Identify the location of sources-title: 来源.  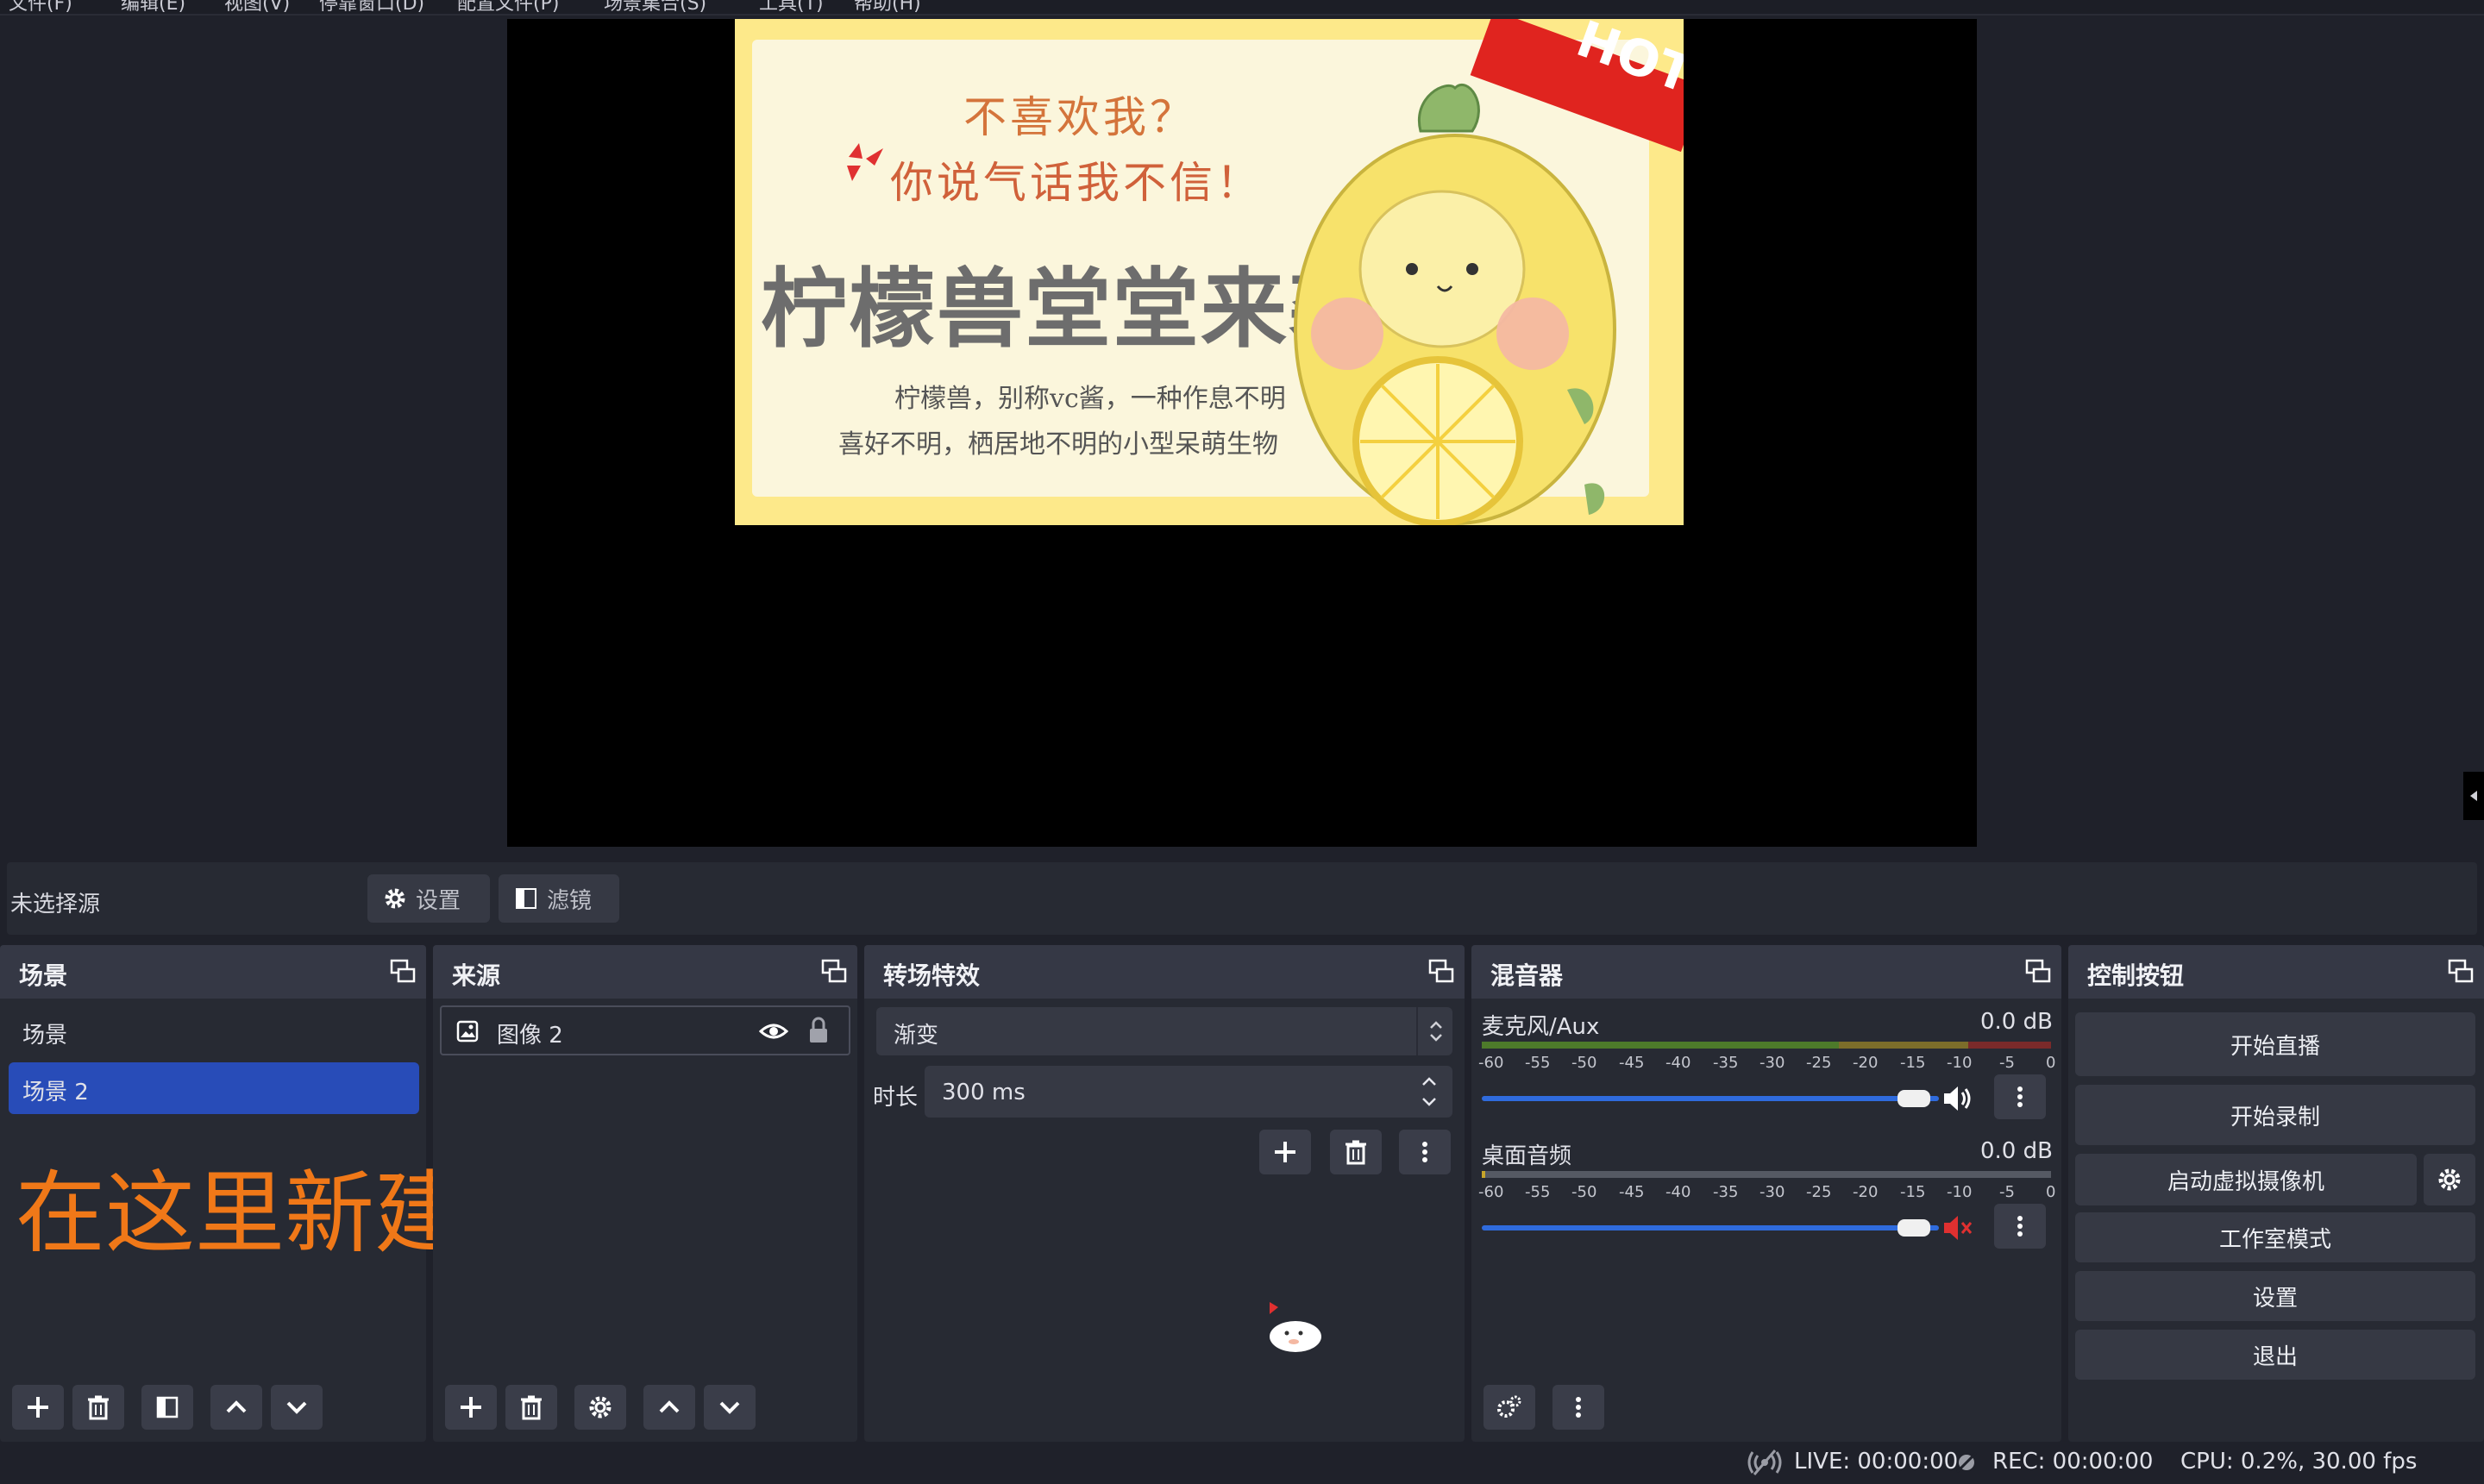
(476, 975).